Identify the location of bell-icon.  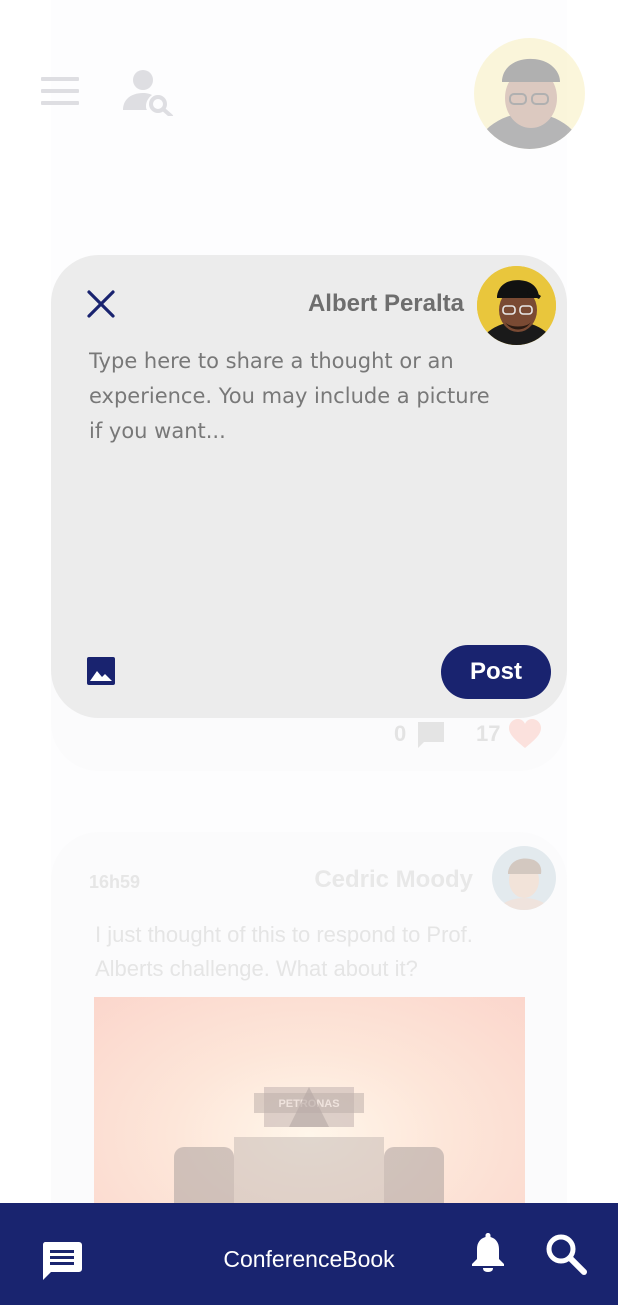
(488, 1251).